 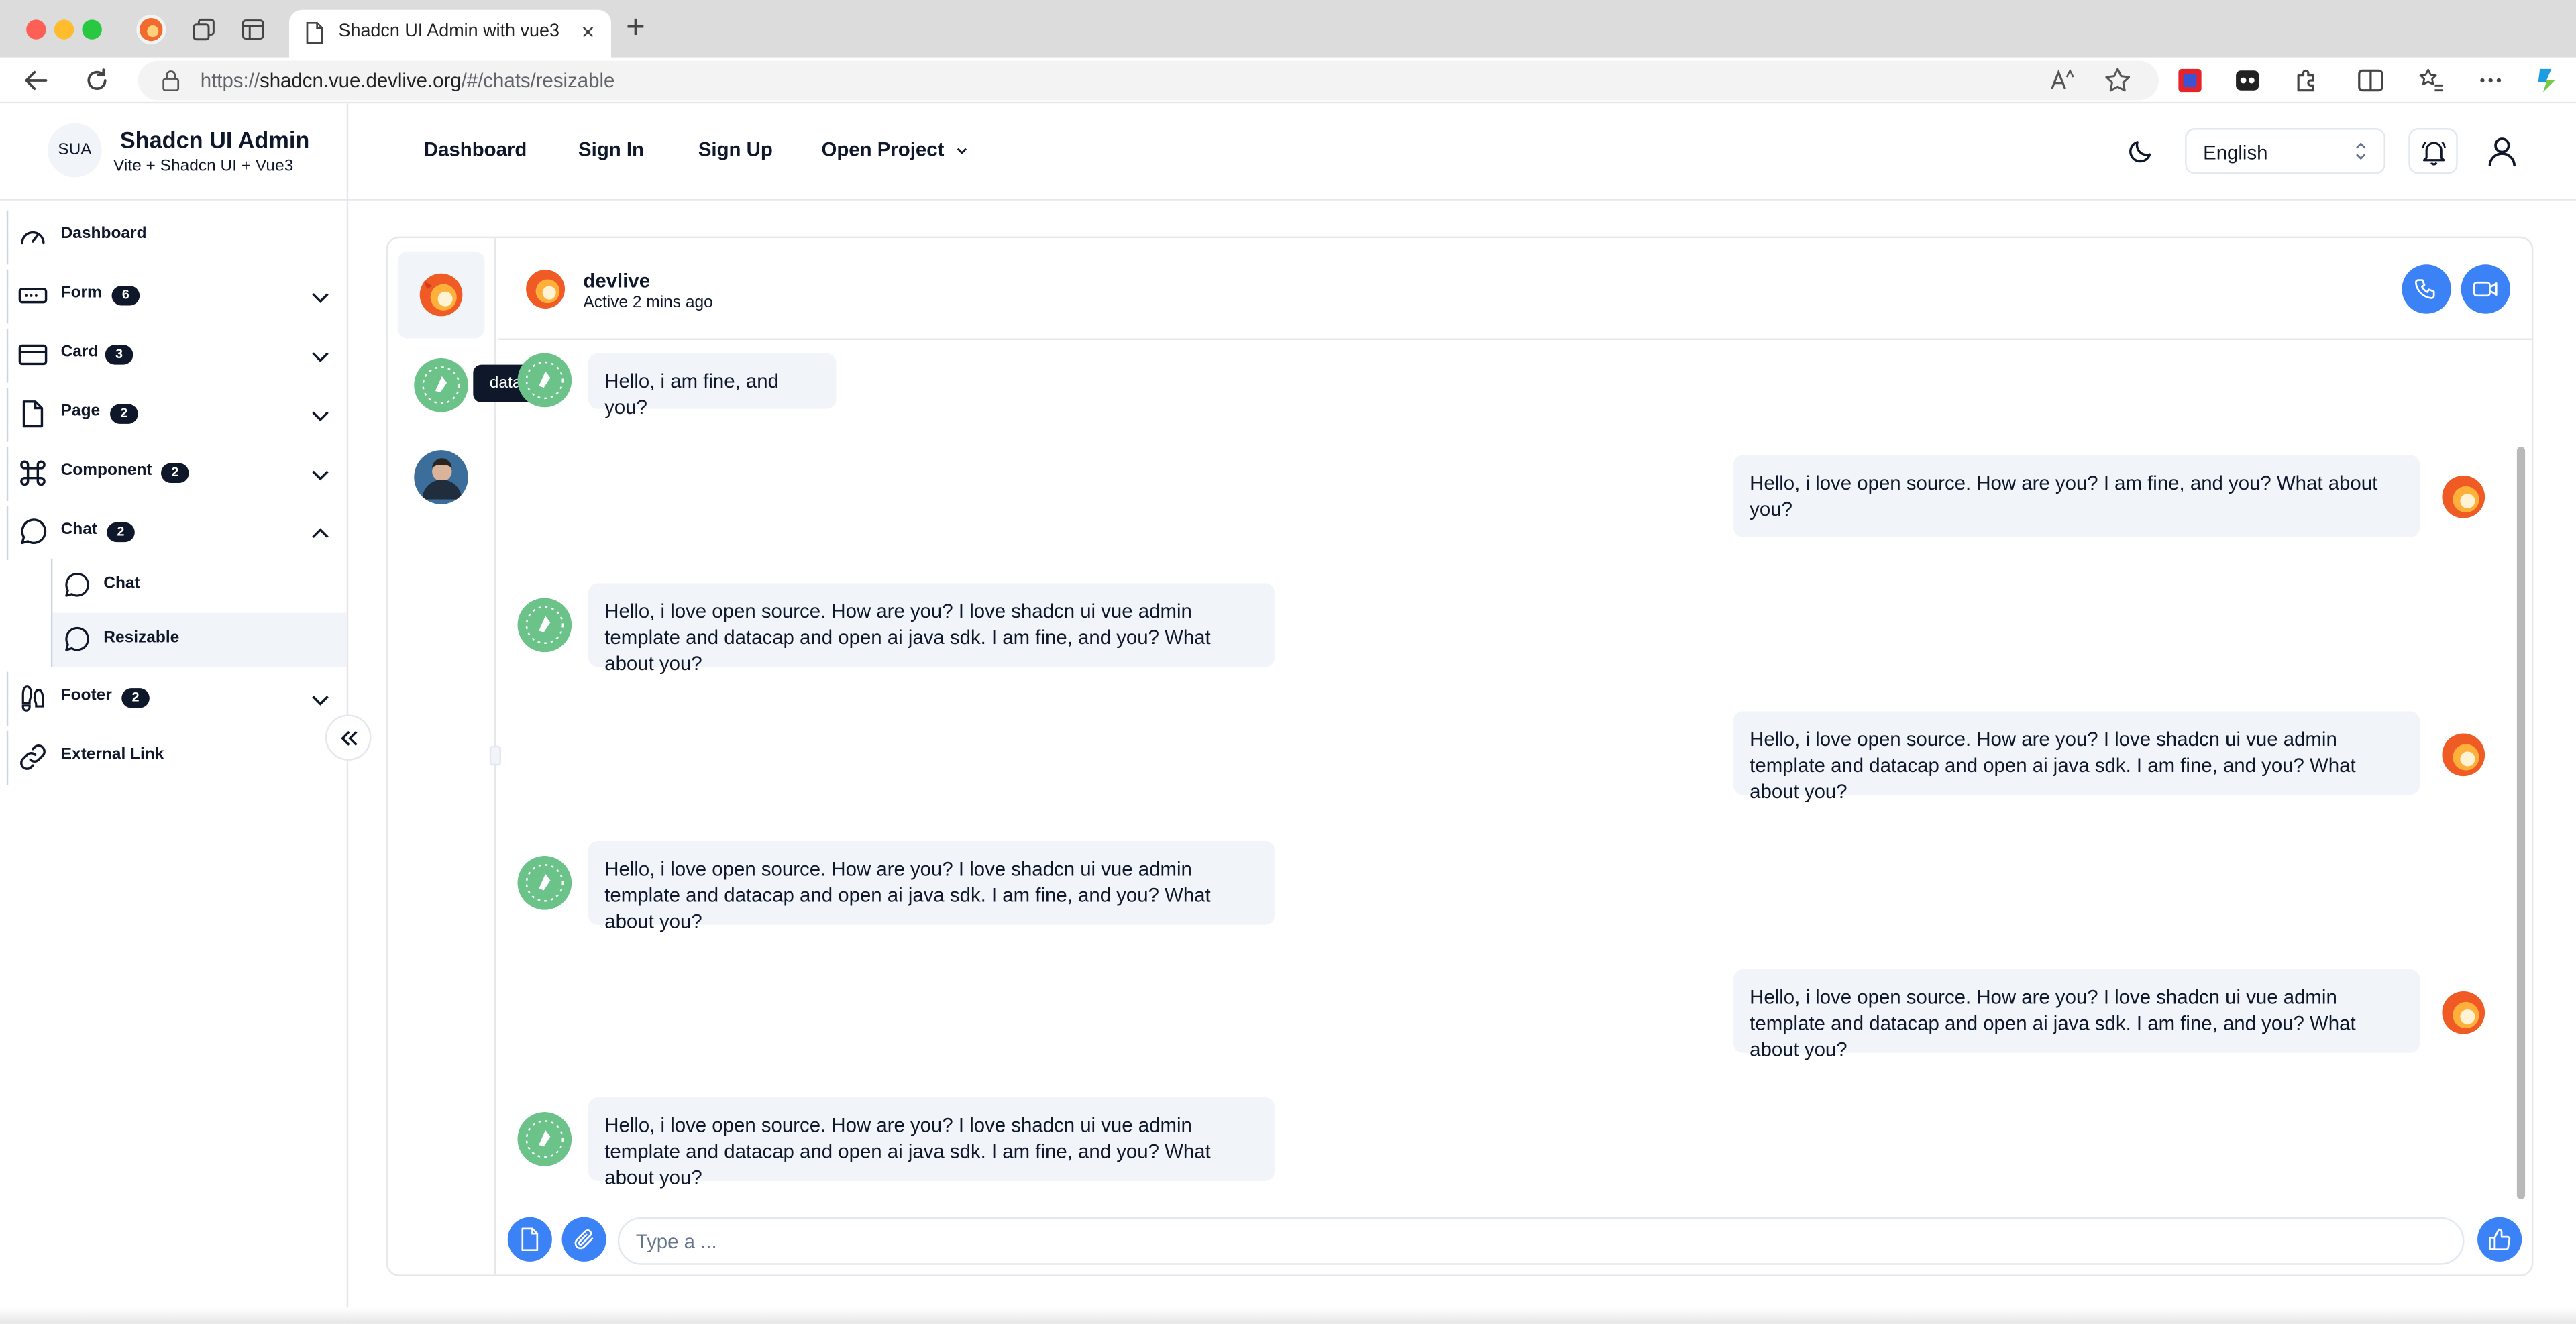 I want to click on collapse-sidebar-button, so click(x=348, y=737).